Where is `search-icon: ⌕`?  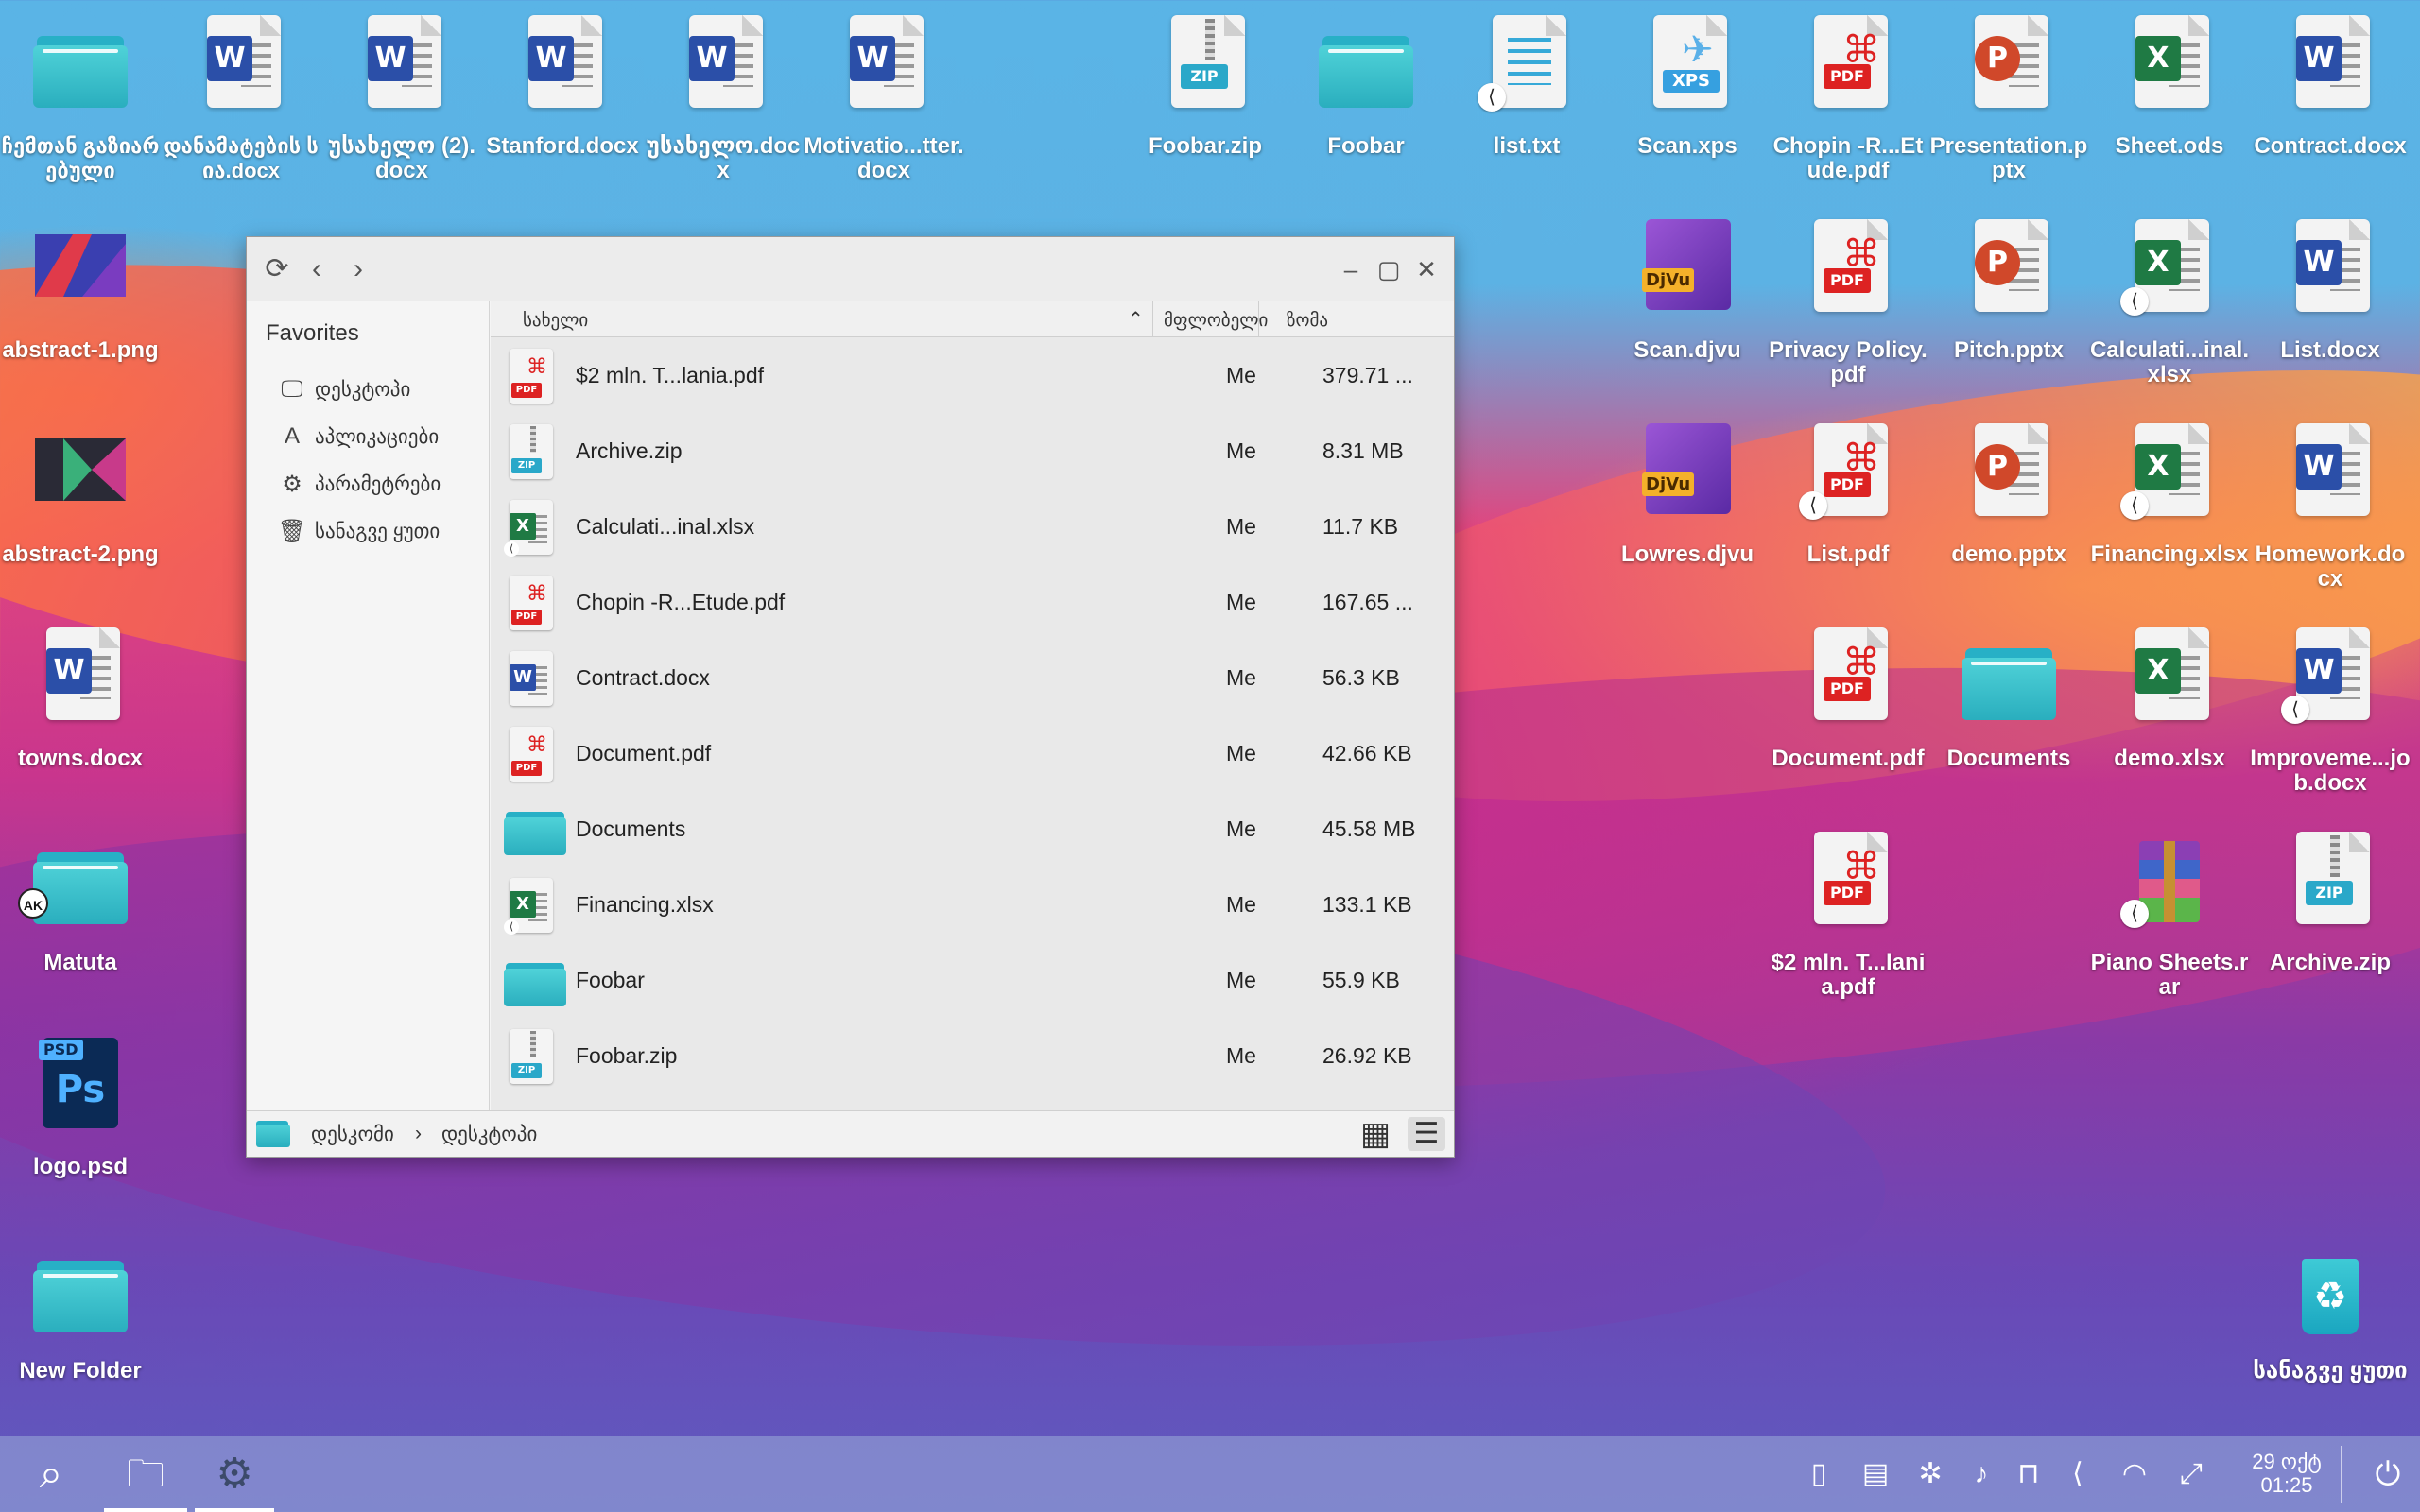
search-icon: ⌕ is located at coordinates (51, 1474).